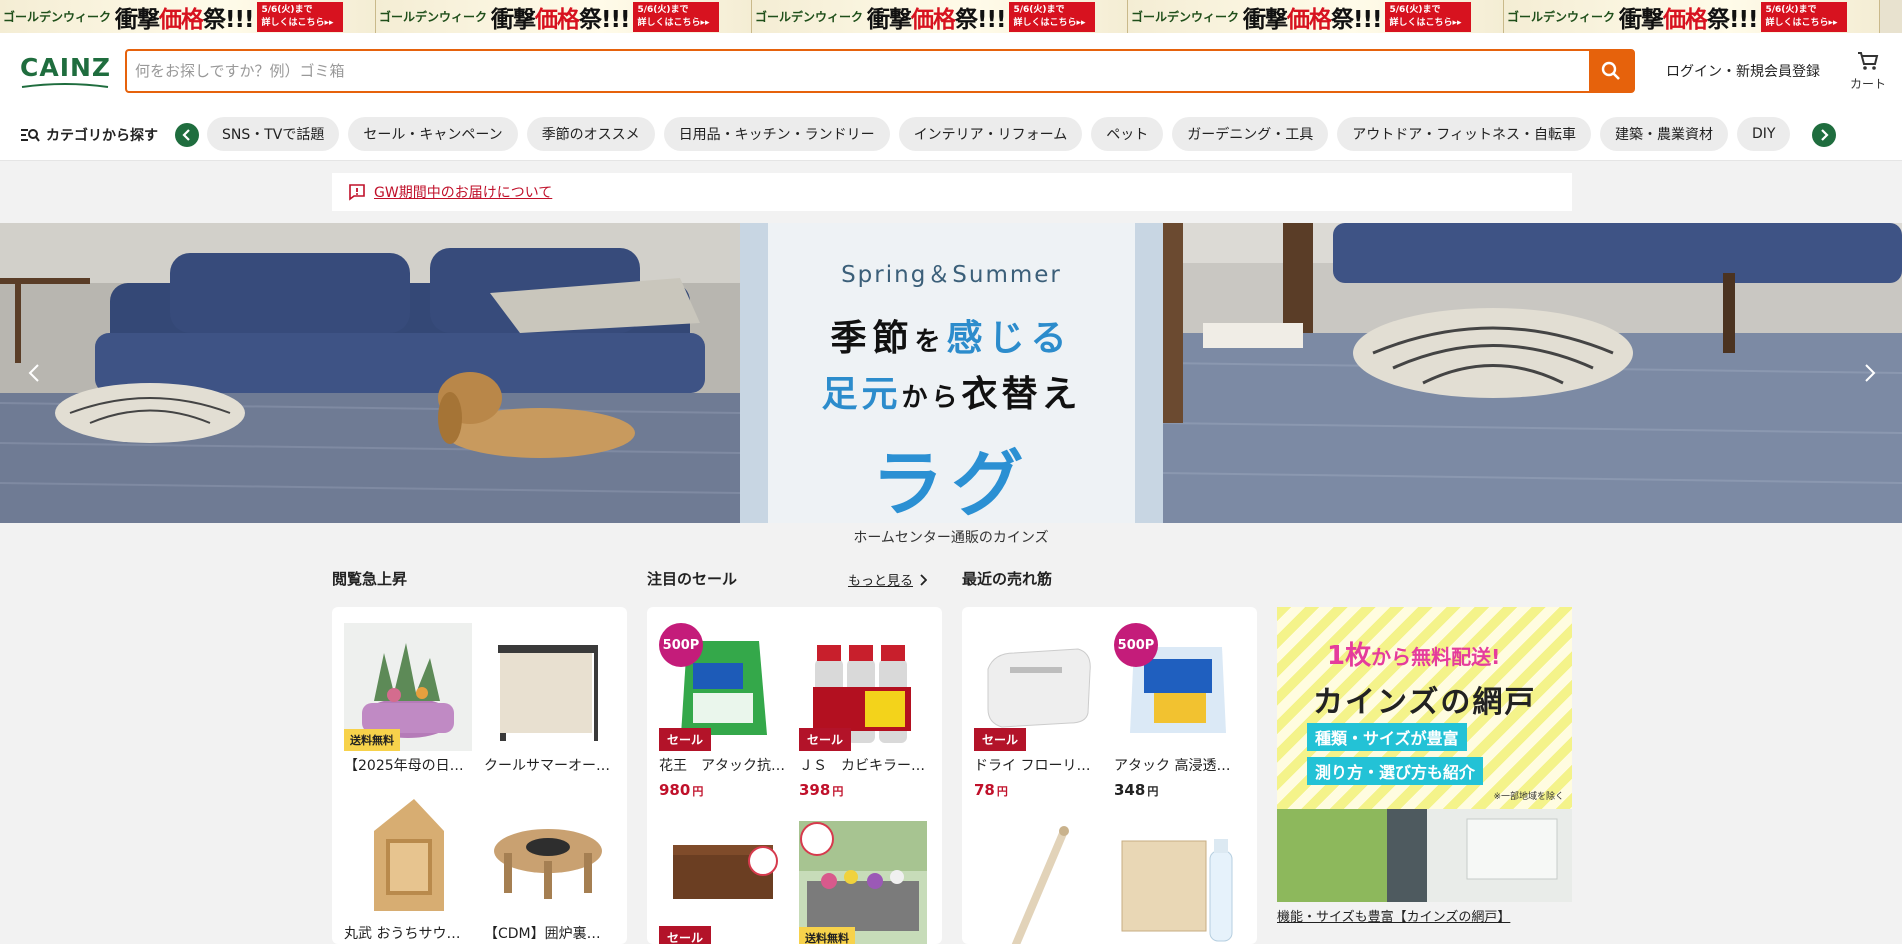  I want to click on free-shipping-badge: 送料無料, so click(372, 740).